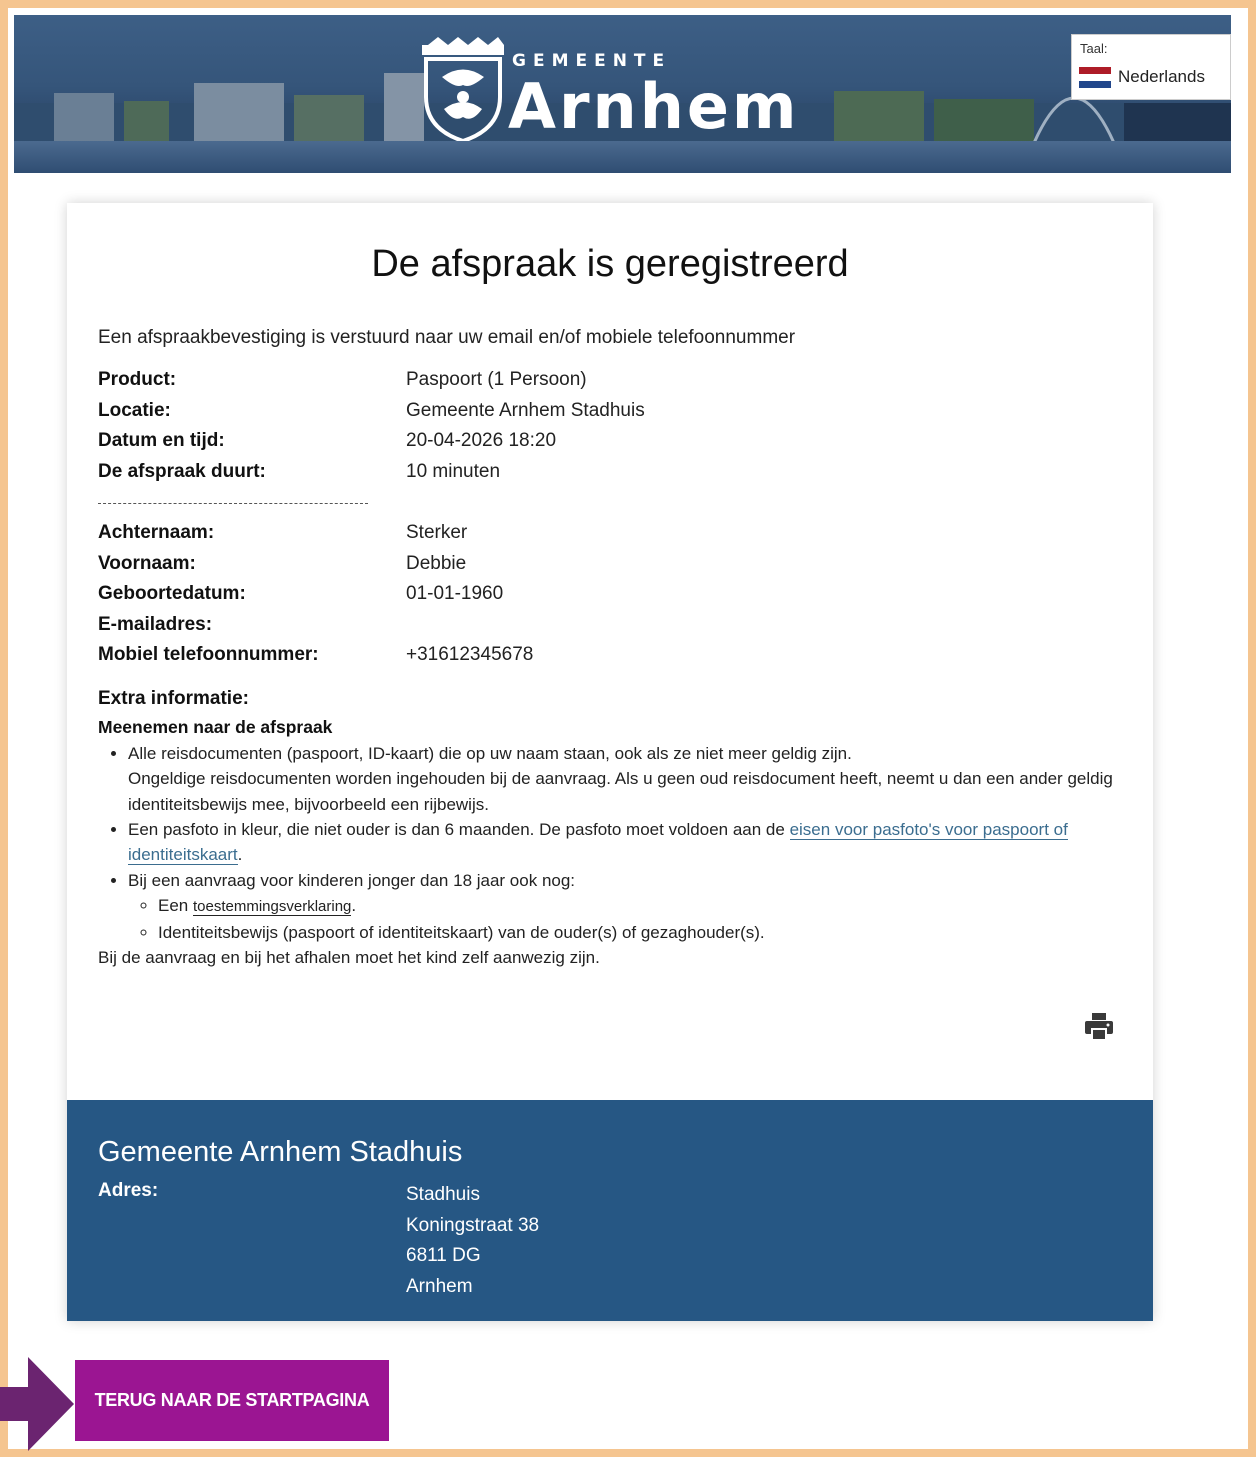 This screenshot has height=1457, width=1256. I want to click on language-label: Taal:, so click(1094, 48).